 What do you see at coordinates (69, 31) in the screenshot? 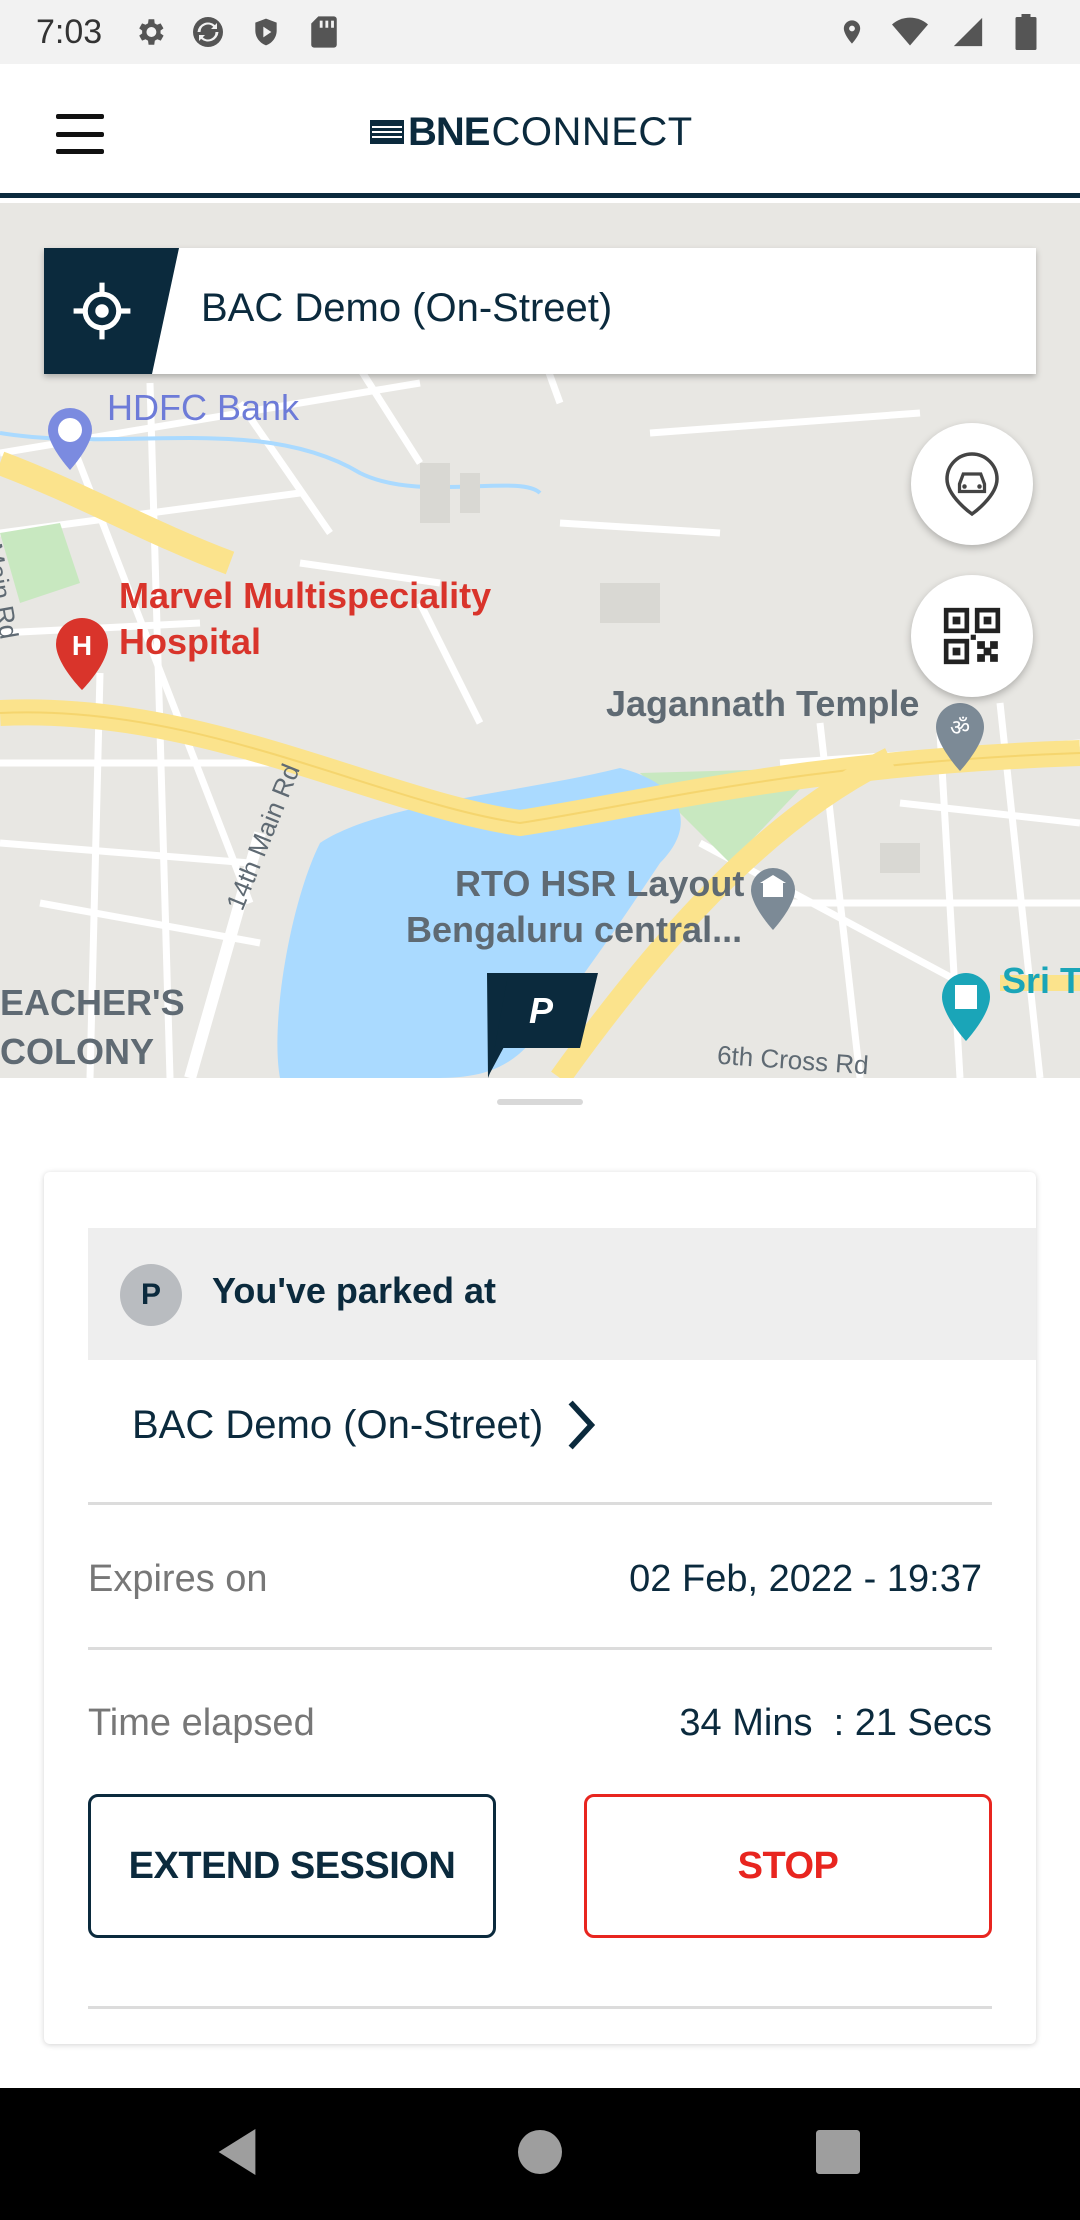
I see `status-time: 7:03` at bounding box center [69, 31].